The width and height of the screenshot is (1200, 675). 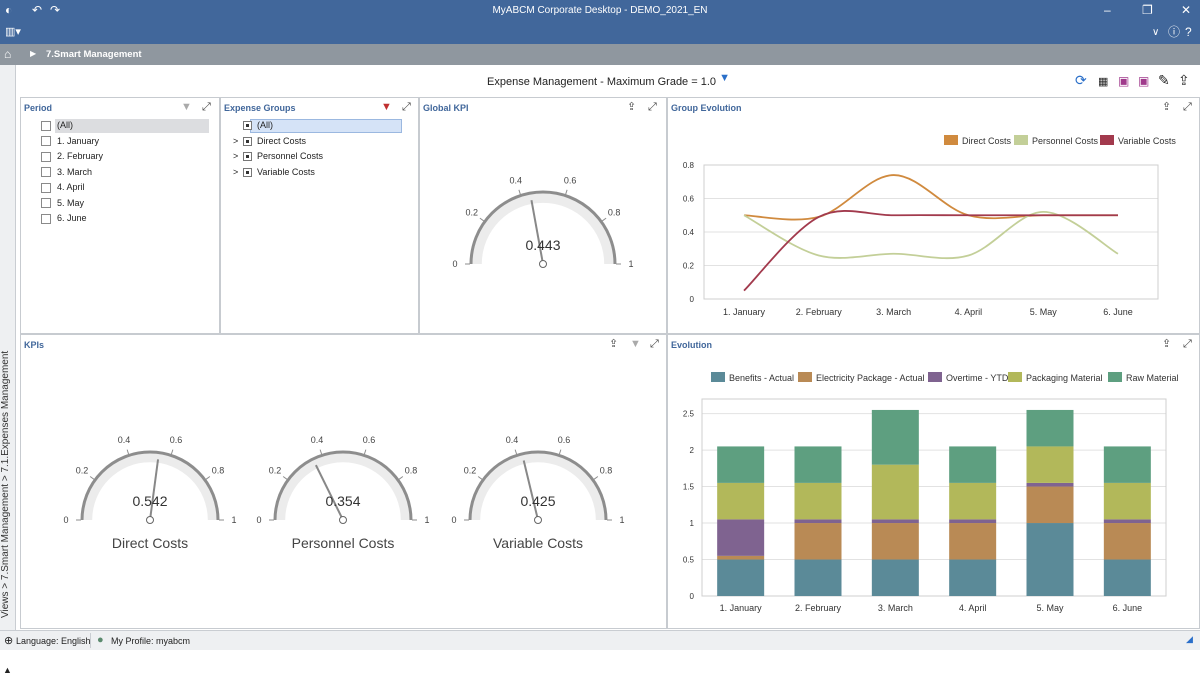 What do you see at coordinates (930, 251) in the screenshot?
I see `series-line` at bounding box center [930, 251].